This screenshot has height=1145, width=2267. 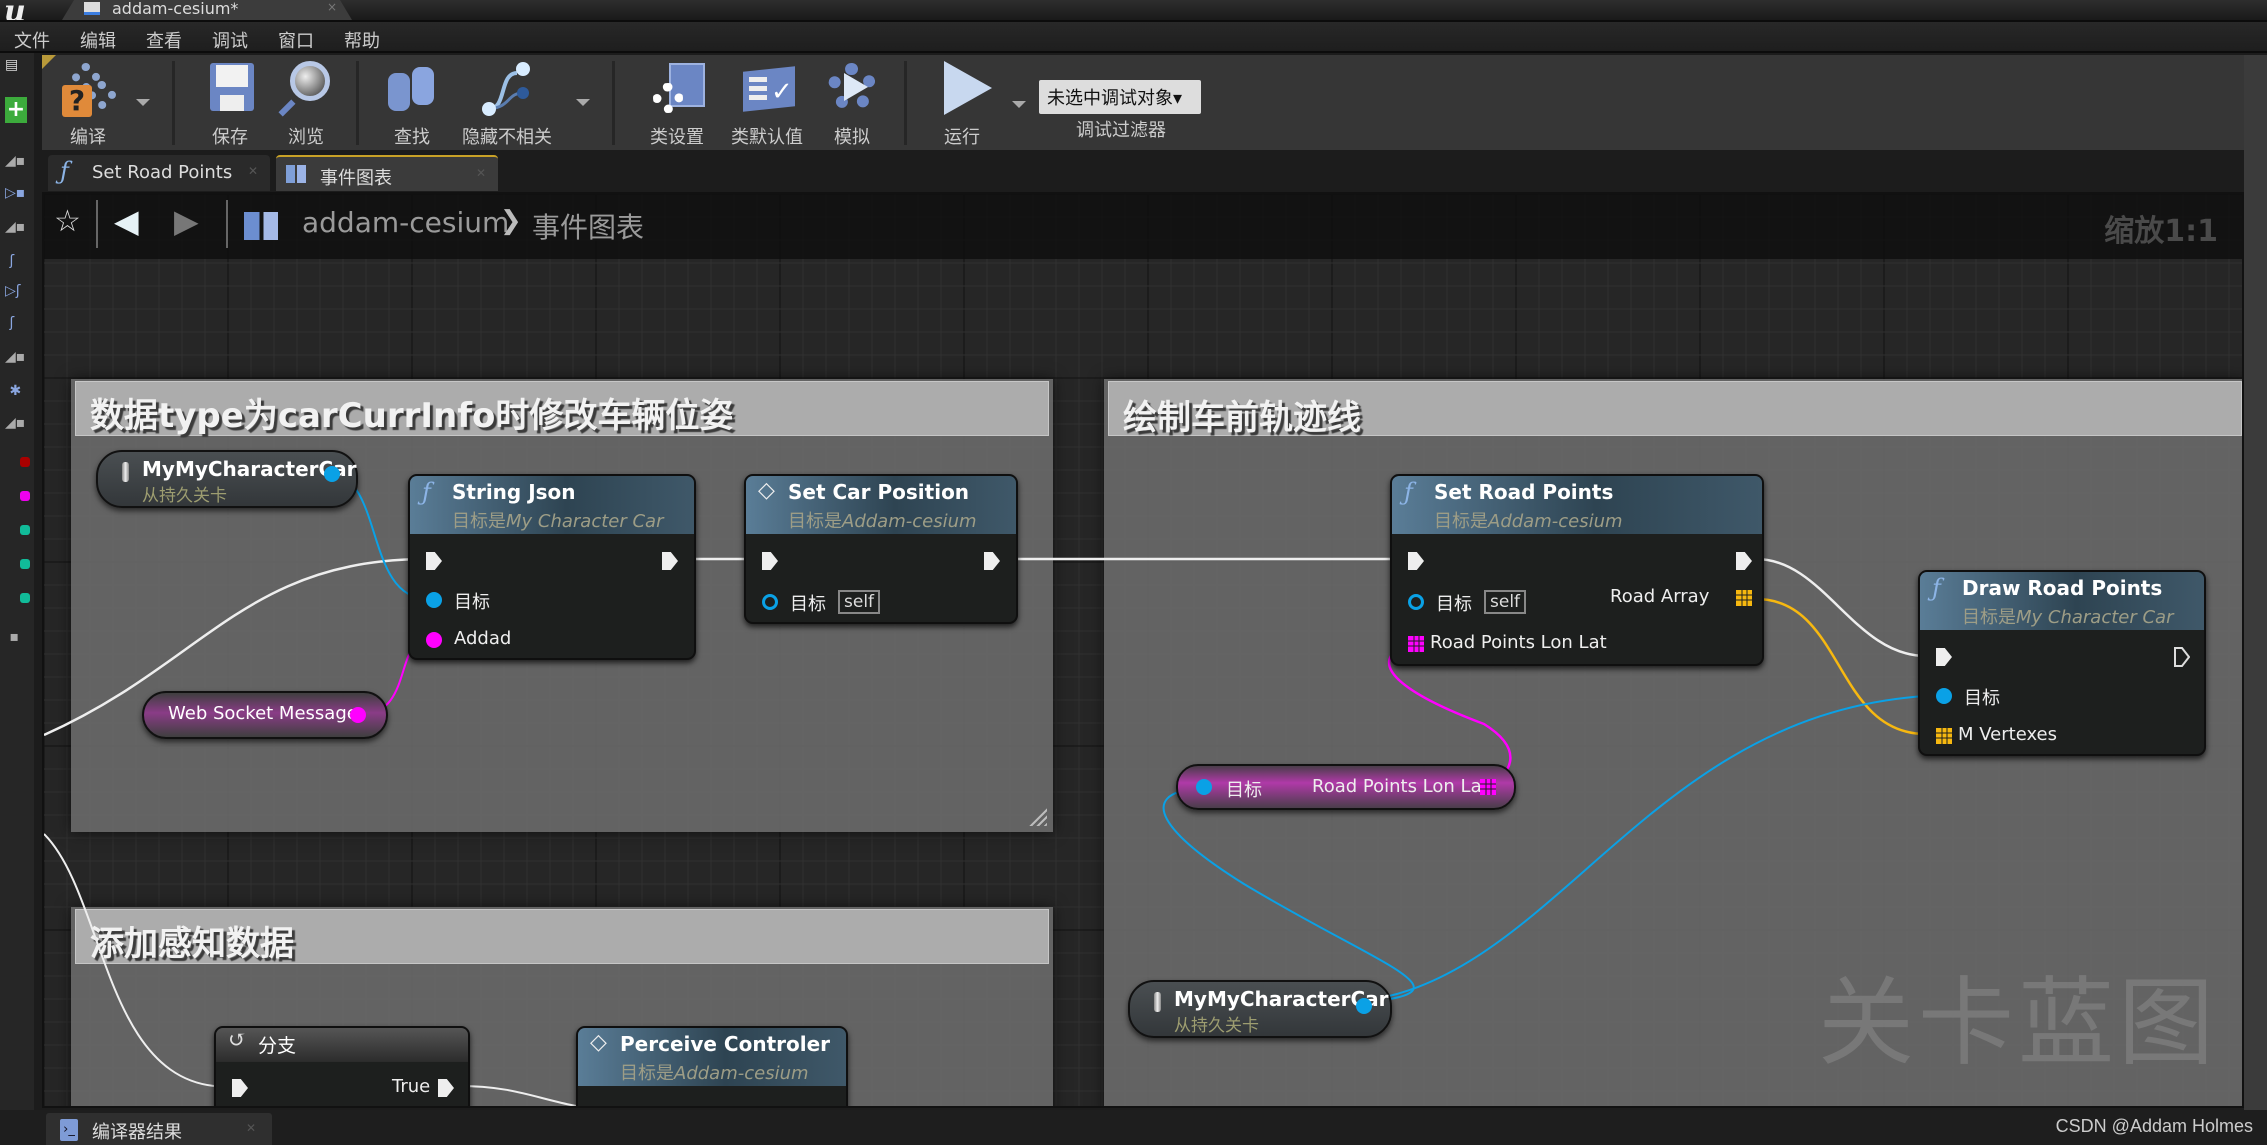 I want to click on getter-node-road-points-lon-lat: 目标 Road Points Lon Lat, so click(x=1346, y=787).